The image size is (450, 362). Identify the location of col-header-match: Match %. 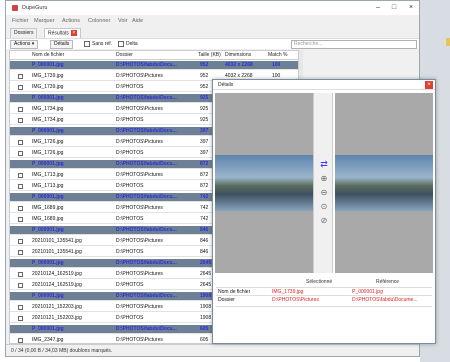
(277, 55).